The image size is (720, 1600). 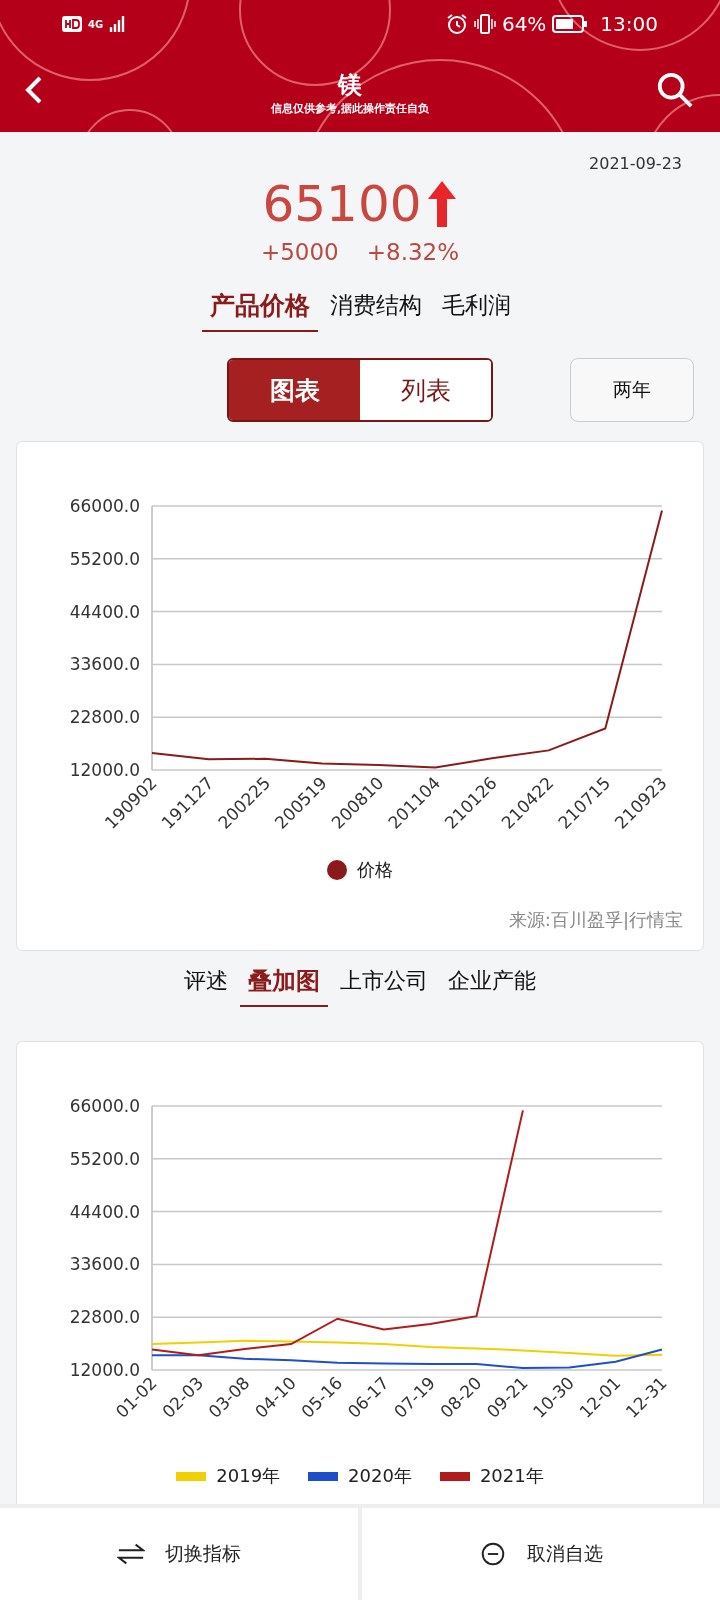 I want to click on price-value: 65100, so click(x=342, y=204).